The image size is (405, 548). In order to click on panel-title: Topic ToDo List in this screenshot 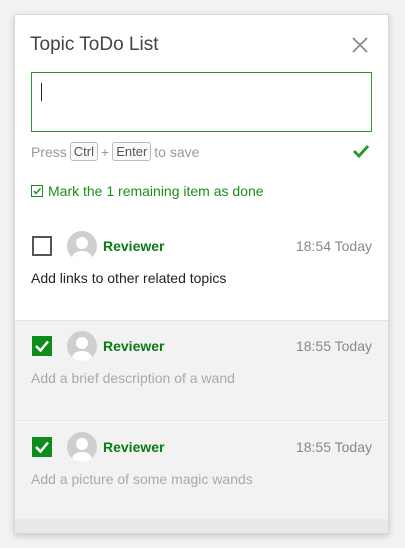, I will do `click(94, 44)`.